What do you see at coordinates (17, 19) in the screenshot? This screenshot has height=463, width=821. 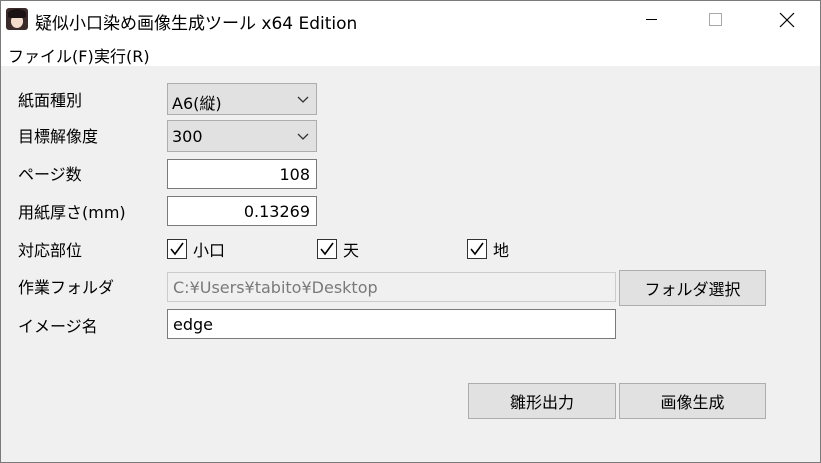 I see `app-icon` at bounding box center [17, 19].